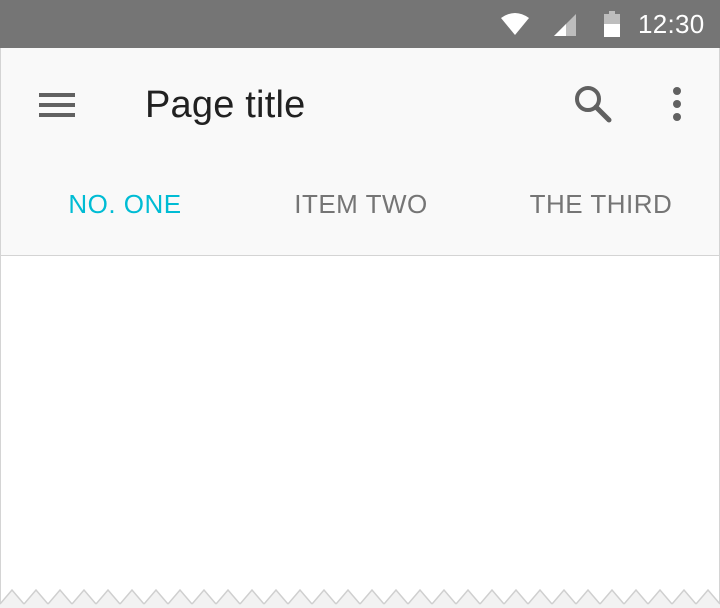 This screenshot has height=608, width=720. I want to click on tab-the-third: THE THIRD, so click(600, 204).